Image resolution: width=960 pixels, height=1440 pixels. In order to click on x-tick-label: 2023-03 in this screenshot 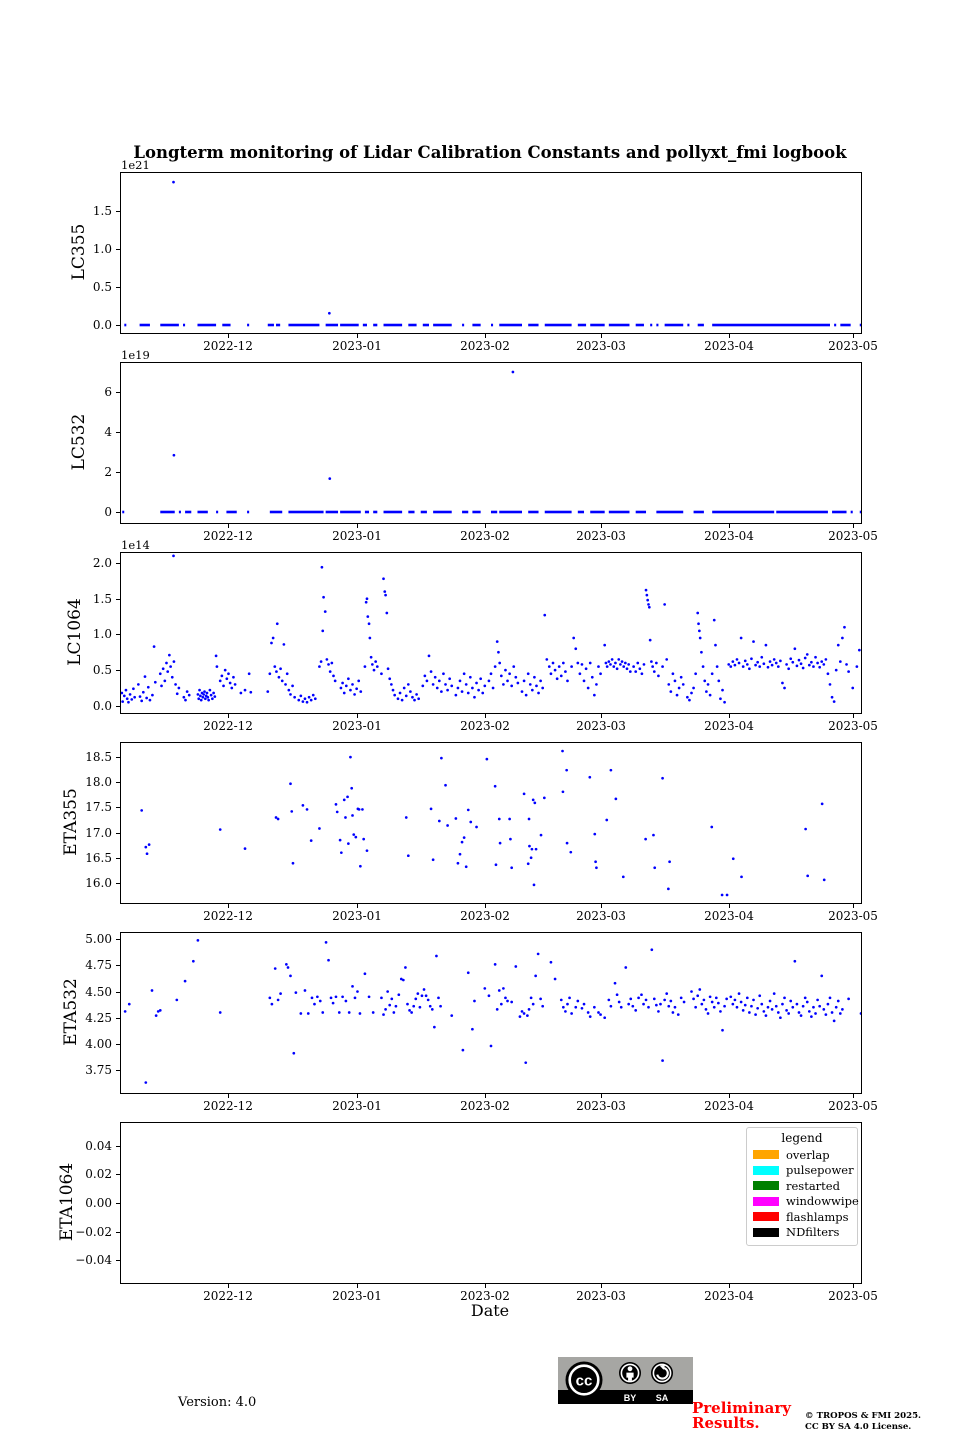, I will do `click(601, 346)`.